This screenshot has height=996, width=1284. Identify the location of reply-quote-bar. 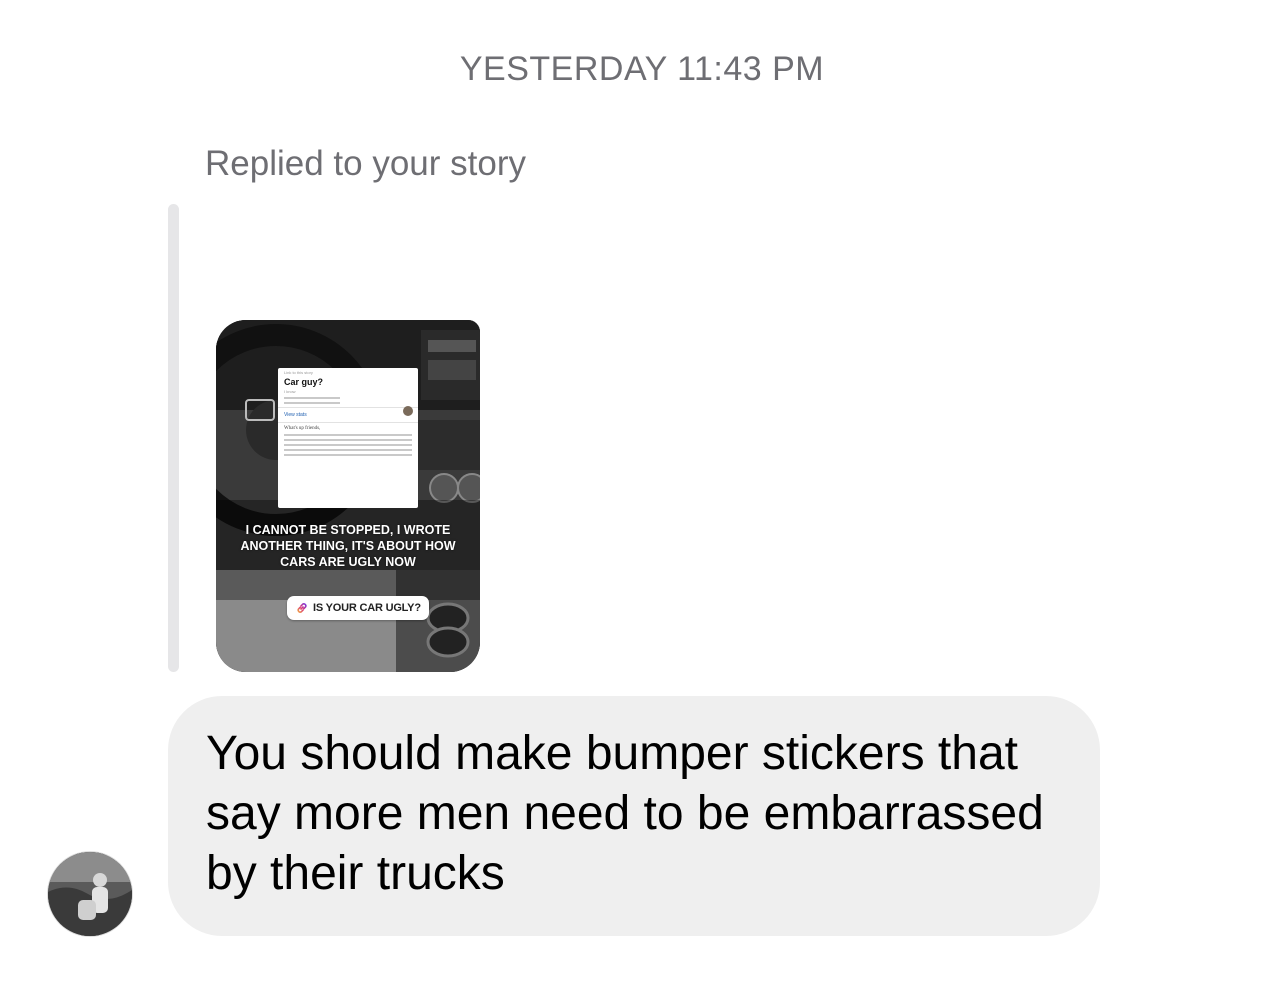
(173, 438).